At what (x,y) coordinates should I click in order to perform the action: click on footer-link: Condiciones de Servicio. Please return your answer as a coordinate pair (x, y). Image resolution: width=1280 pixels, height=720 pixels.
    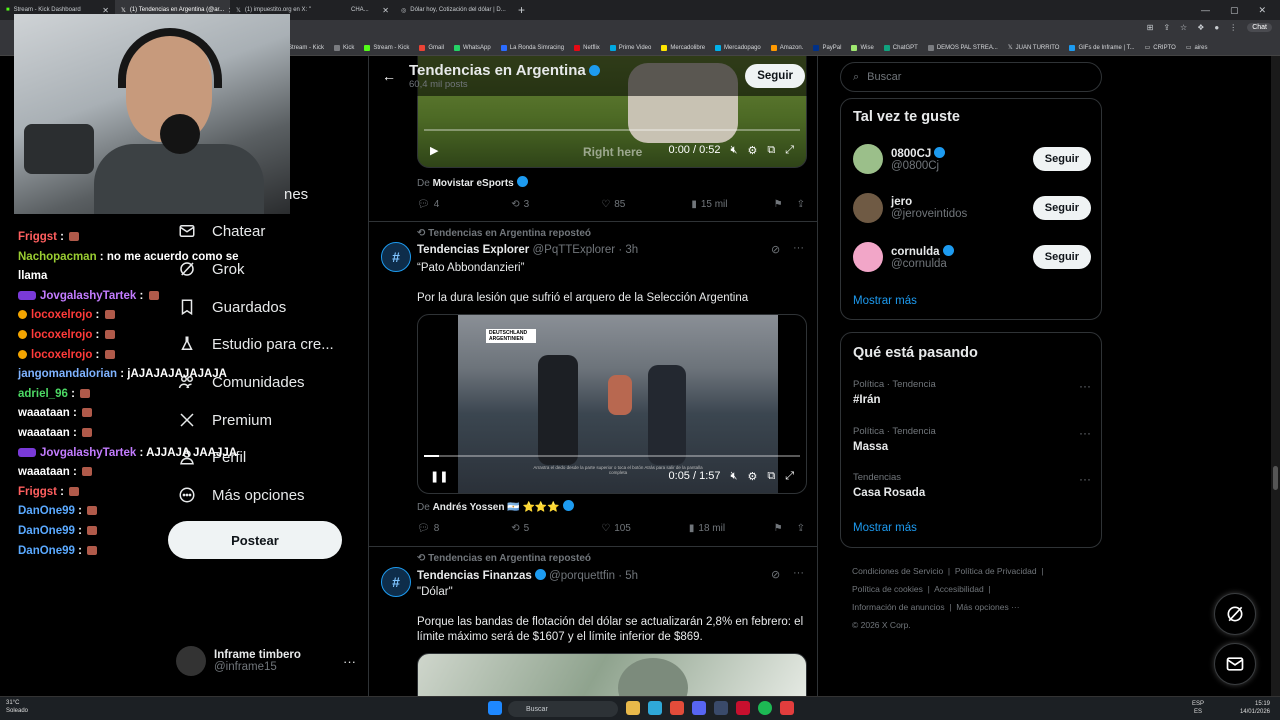
    Looking at the image, I should click on (897, 571).